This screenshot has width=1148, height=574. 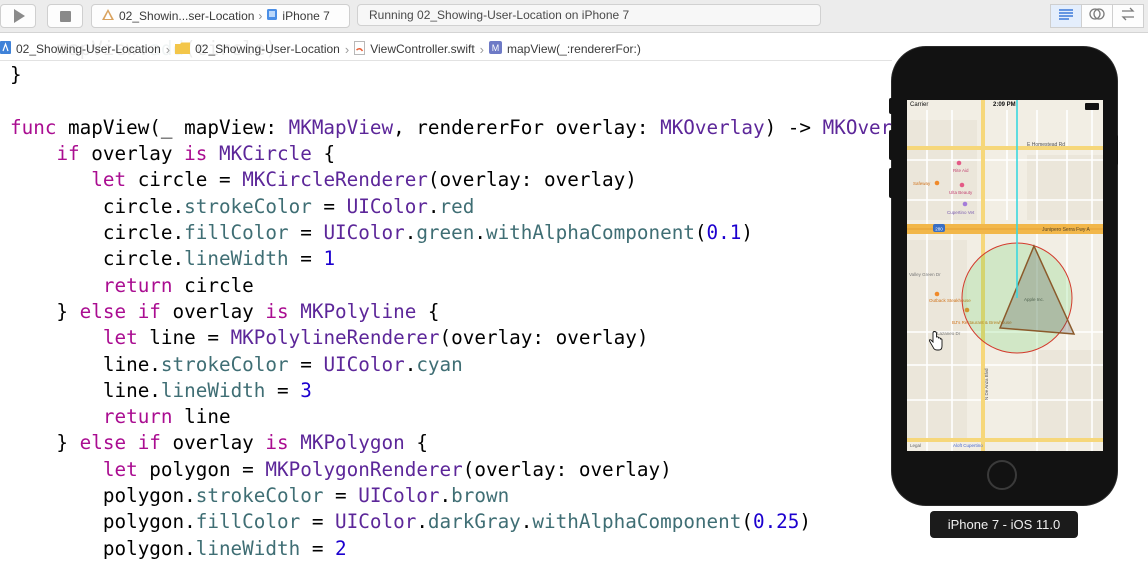 I want to click on jumpbar-project: 02_Showing-User-Location, so click(x=80, y=49).